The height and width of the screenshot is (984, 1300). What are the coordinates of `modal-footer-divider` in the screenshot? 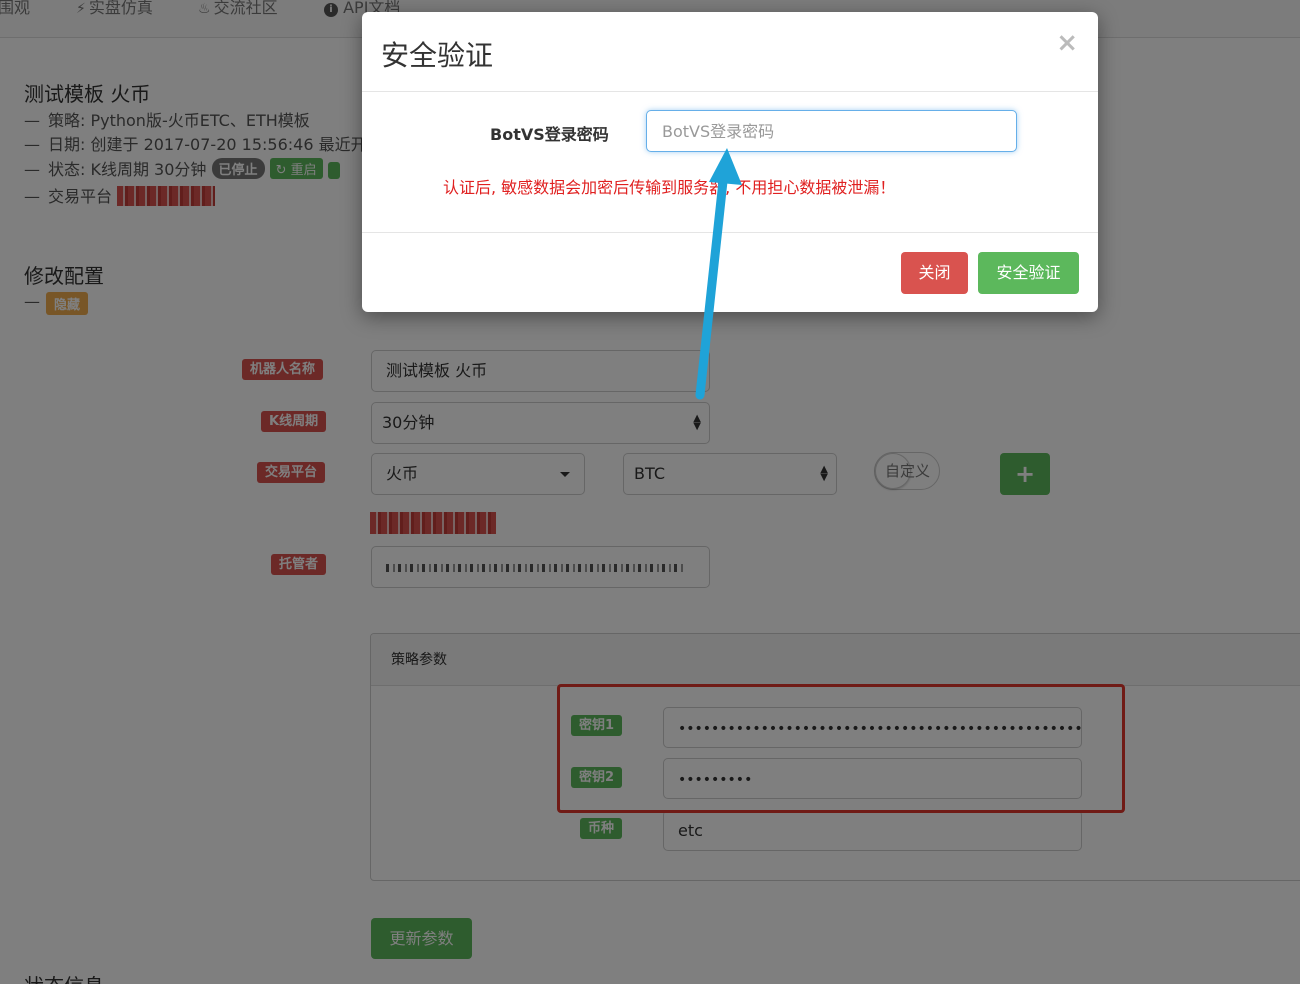 It's located at (730, 232).